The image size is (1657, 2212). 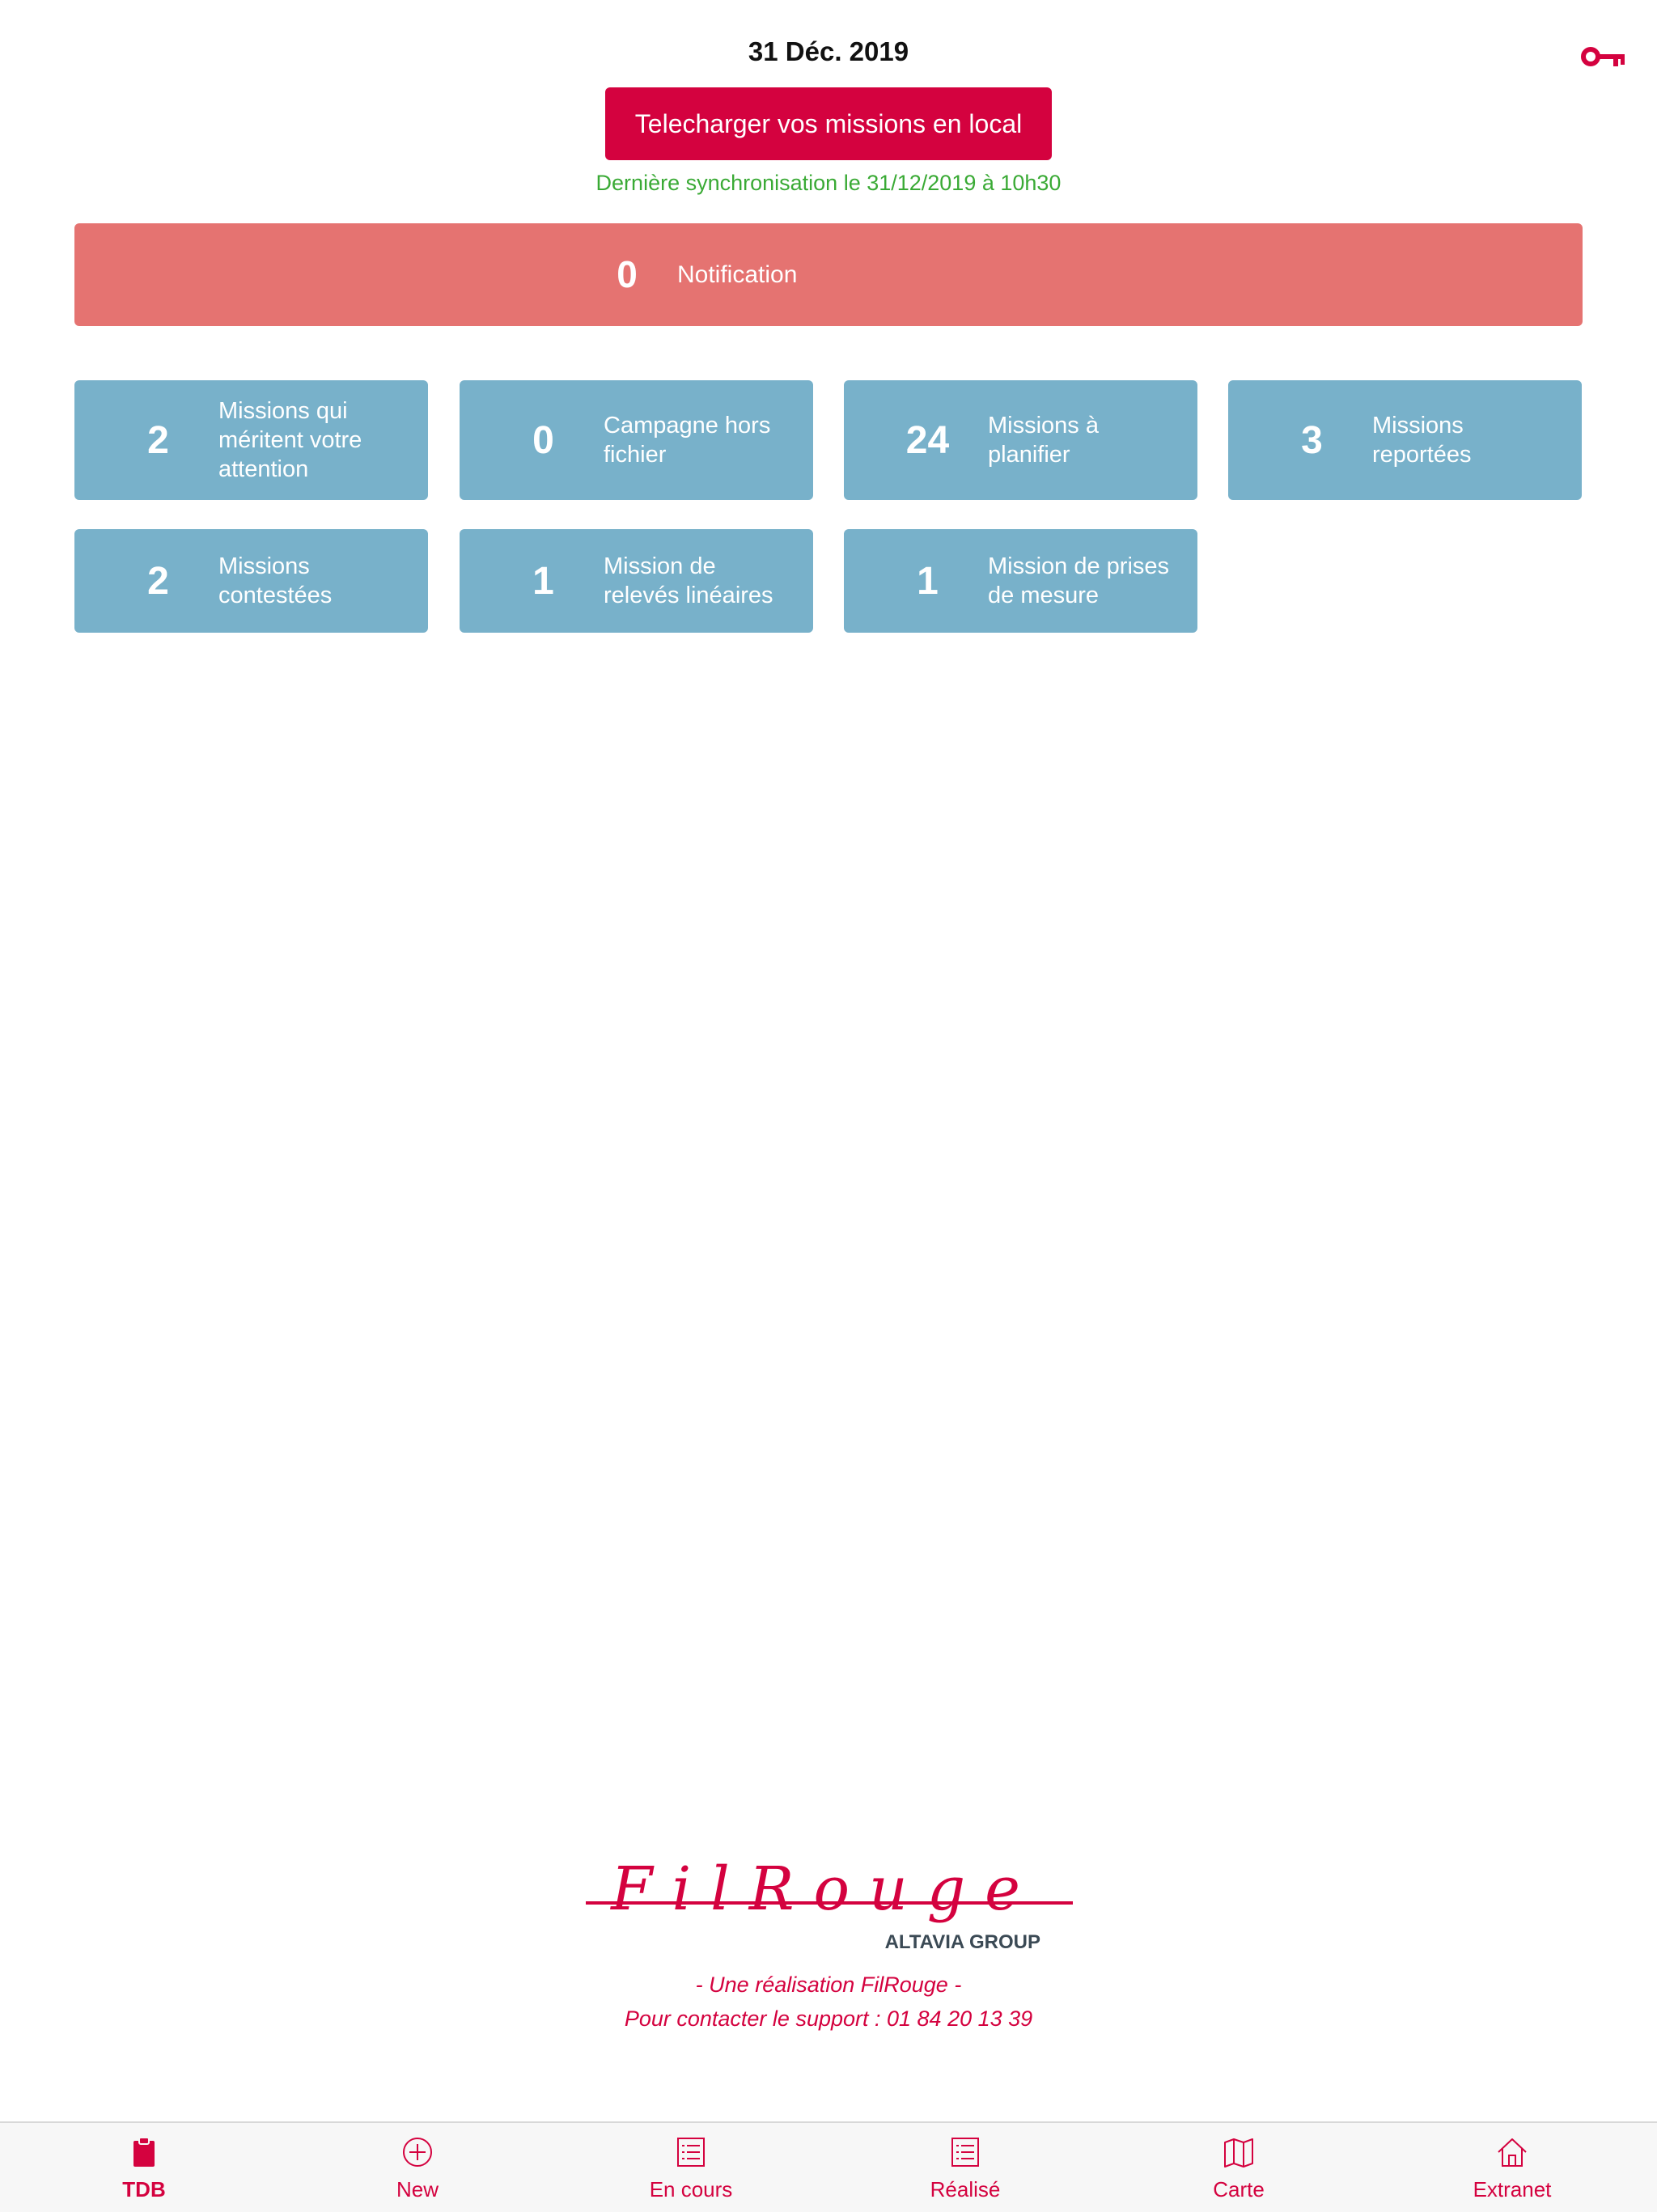 I want to click on tab-label: Réalisé, so click(x=966, y=2189).